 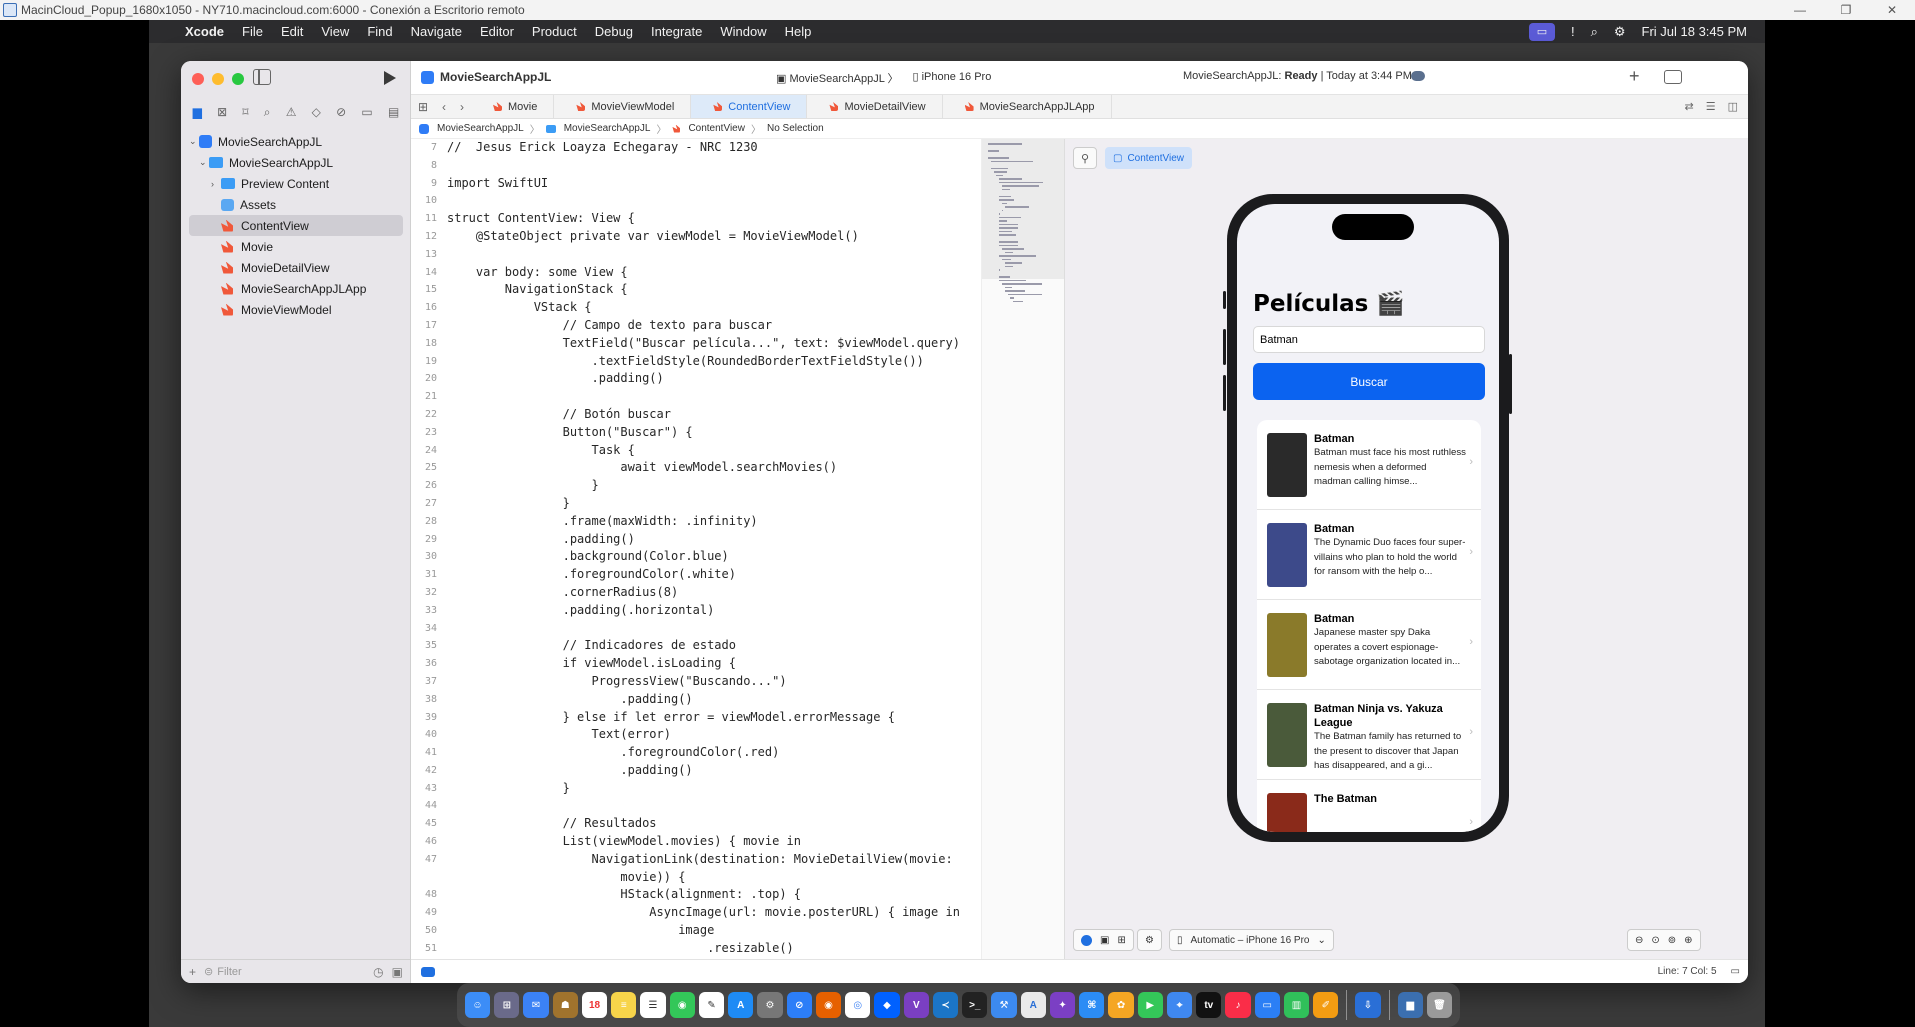 What do you see at coordinates (696, 949) in the screenshot?
I see `code-line: 51 .resizable()` at bounding box center [696, 949].